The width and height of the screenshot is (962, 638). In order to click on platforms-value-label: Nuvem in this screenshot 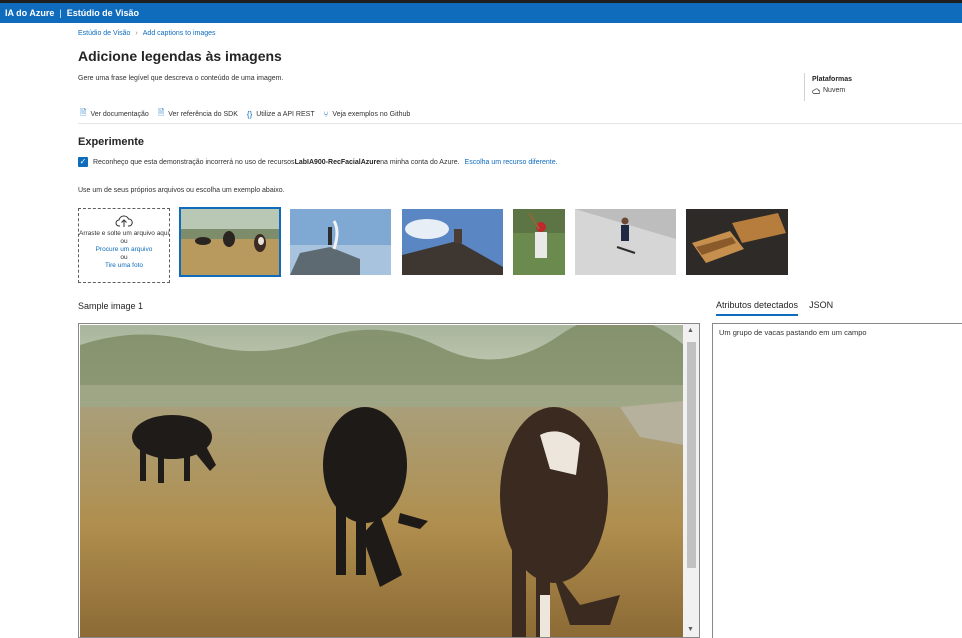, I will do `click(834, 90)`.